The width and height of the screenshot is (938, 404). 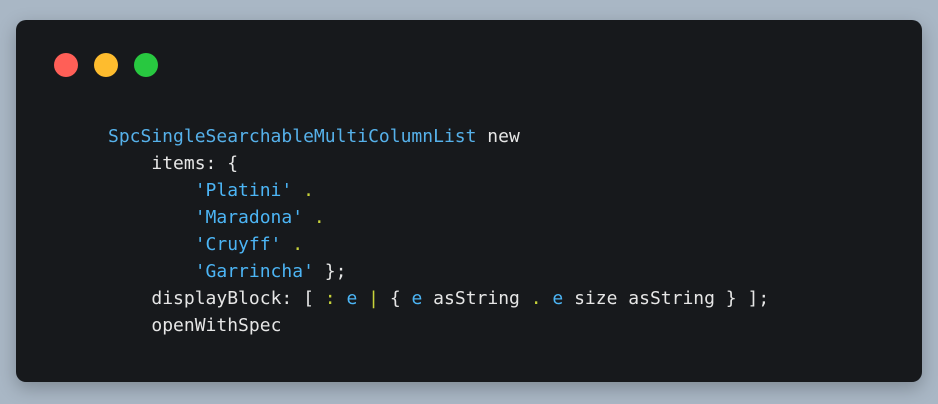 What do you see at coordinates (666, 298) in the screenshot?
I see `message-size-asstring: size asString } ];` at bounding box center [666, 298].